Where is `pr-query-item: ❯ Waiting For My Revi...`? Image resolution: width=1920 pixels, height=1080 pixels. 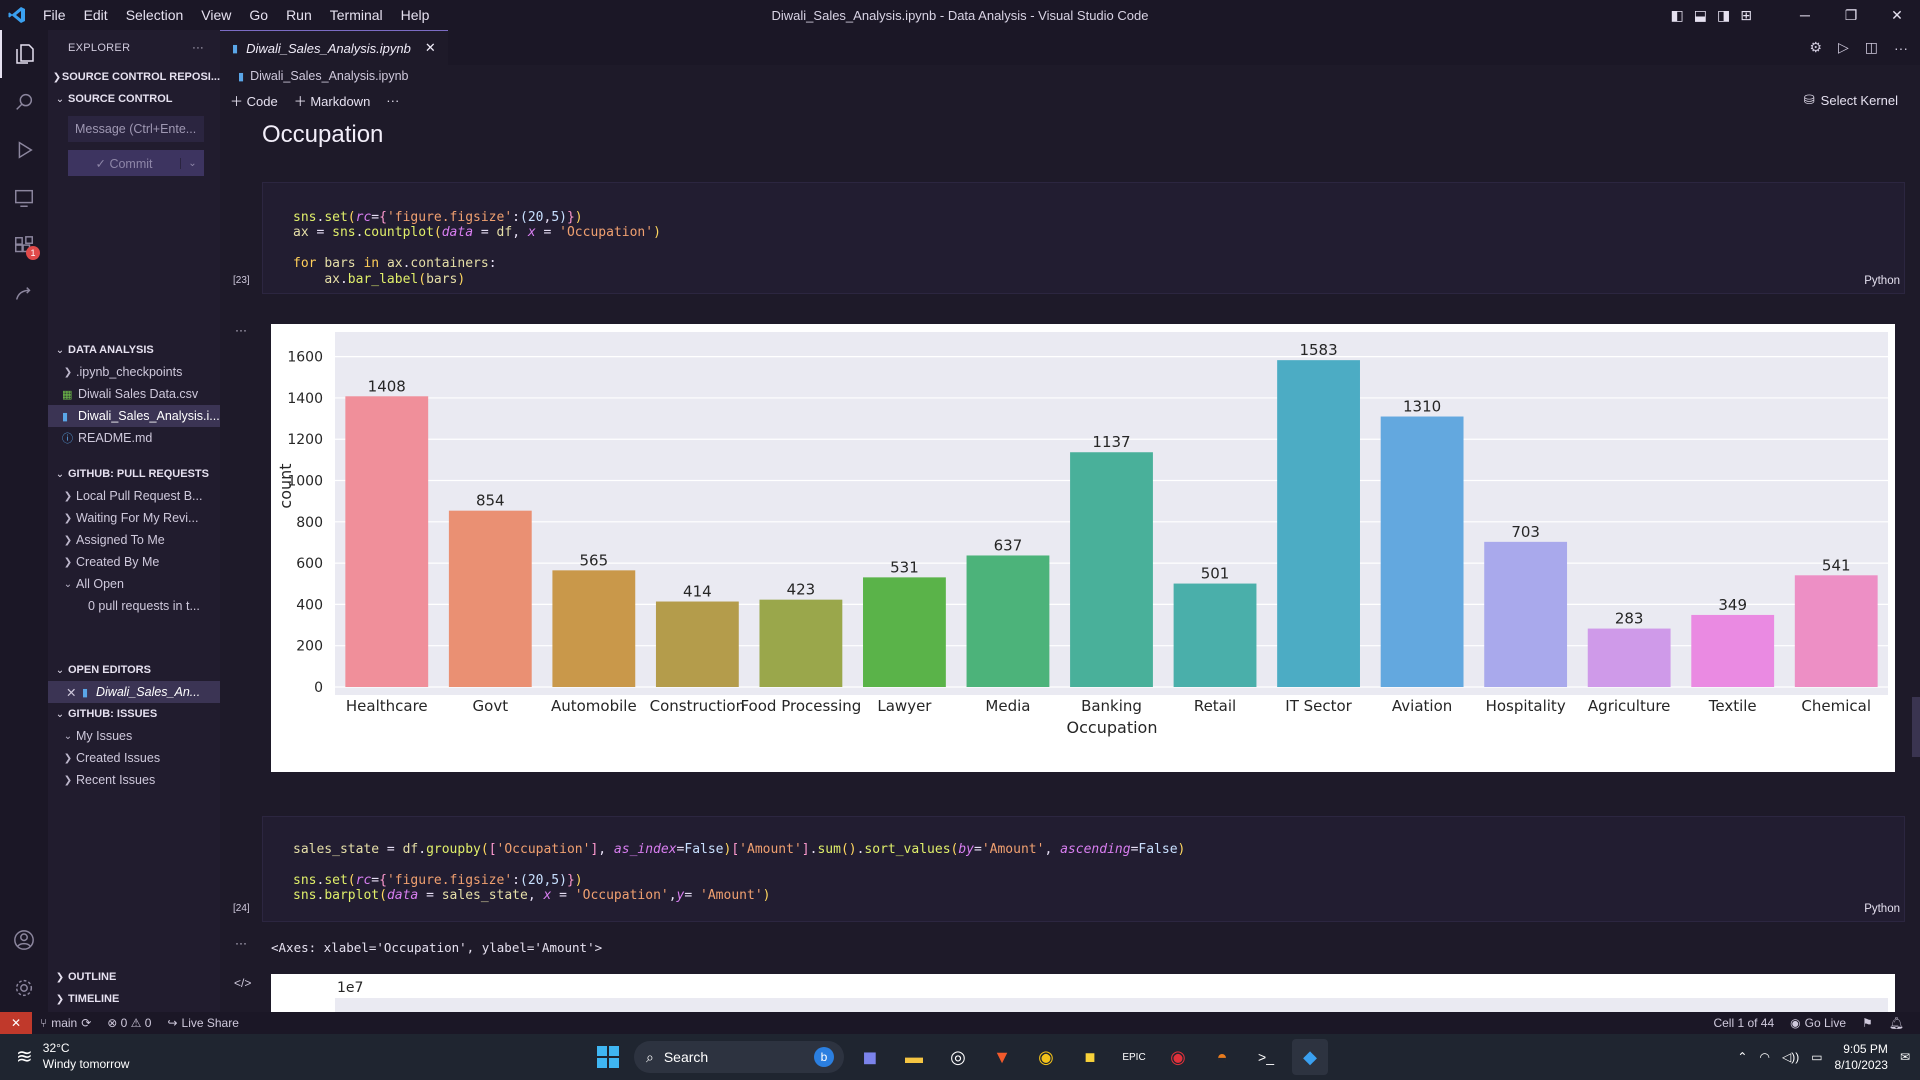 pr-query-item: ❯ Waiting For My Revi... is located at coordinates (134, 518).